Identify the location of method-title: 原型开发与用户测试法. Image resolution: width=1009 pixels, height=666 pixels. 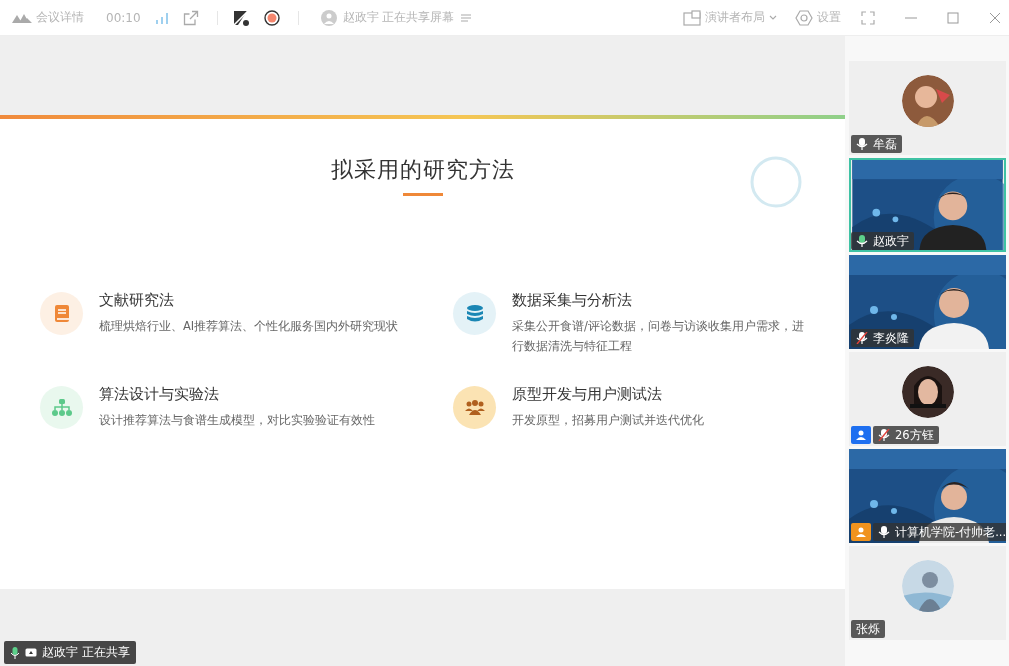
(587, 394).